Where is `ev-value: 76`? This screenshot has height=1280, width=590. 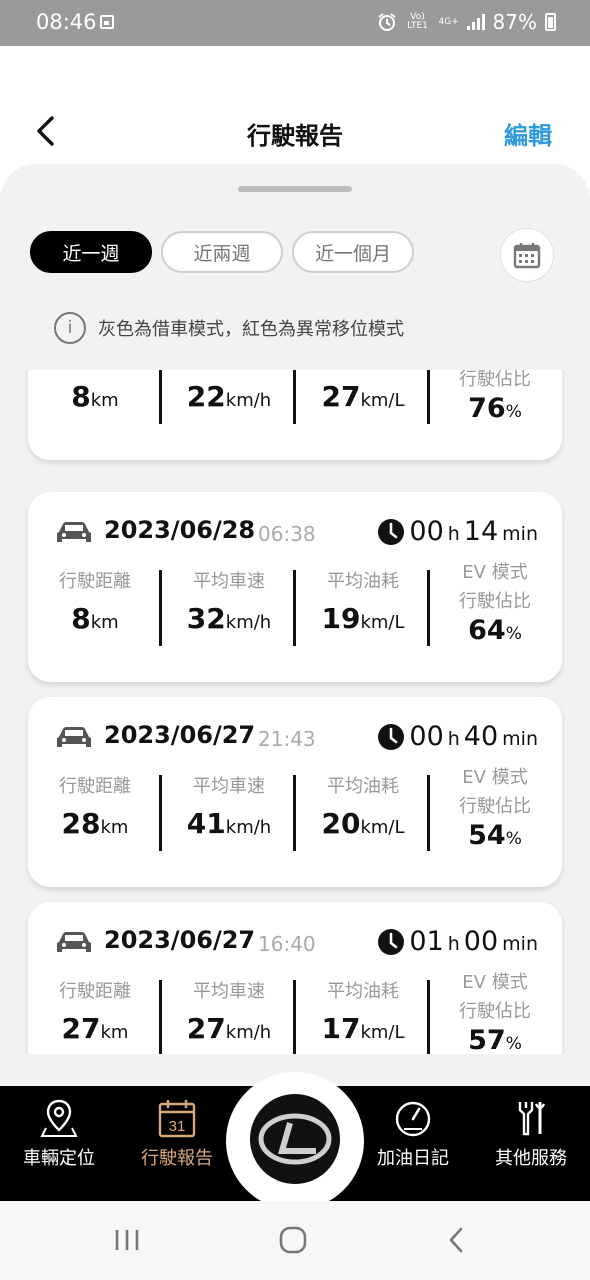 ev-value: 76 is located at coordinates (487, 408).